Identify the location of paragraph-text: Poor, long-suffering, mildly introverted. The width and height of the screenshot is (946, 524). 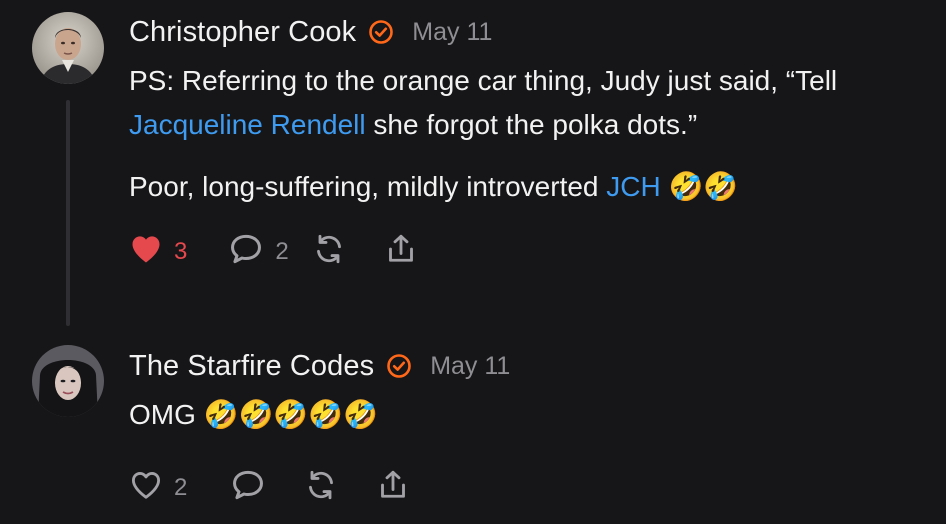
(368, 186).